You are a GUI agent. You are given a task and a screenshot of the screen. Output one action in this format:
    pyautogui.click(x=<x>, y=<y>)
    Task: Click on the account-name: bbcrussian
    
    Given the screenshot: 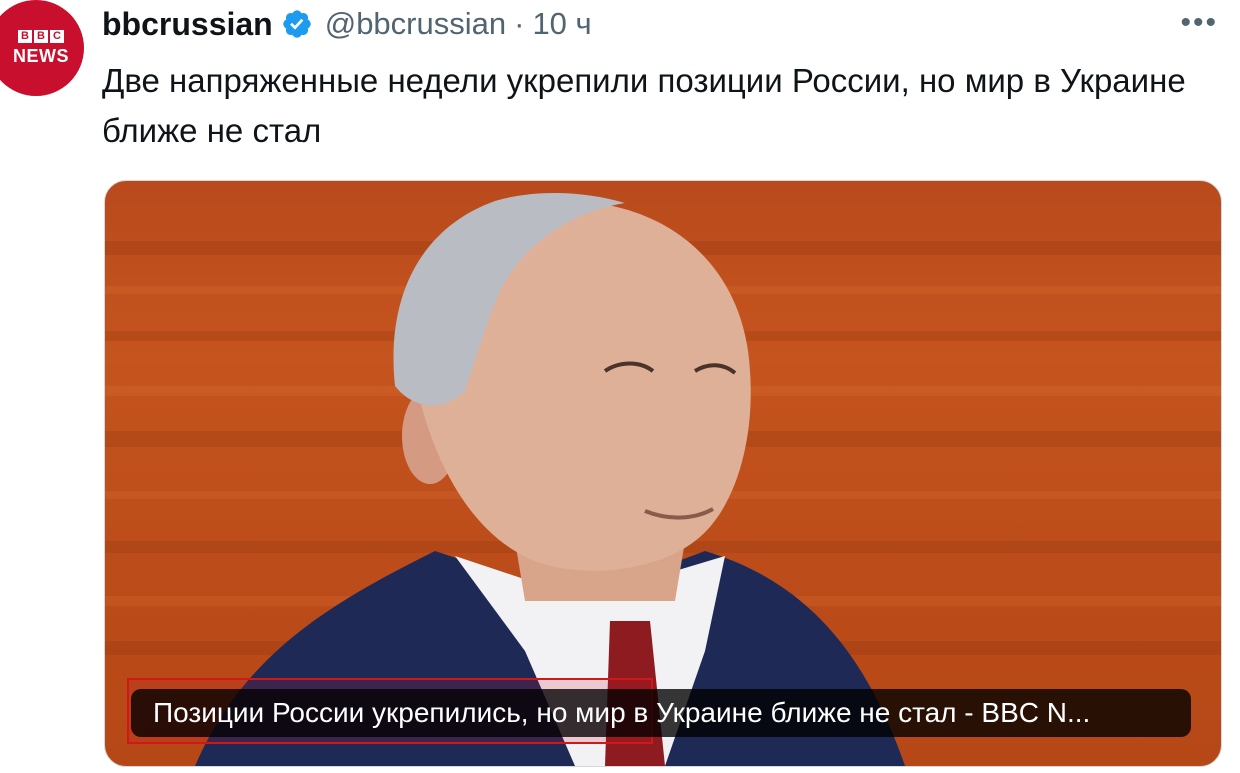 What is the action you would take?
    pyautogui.click(x=187, y=24)
    